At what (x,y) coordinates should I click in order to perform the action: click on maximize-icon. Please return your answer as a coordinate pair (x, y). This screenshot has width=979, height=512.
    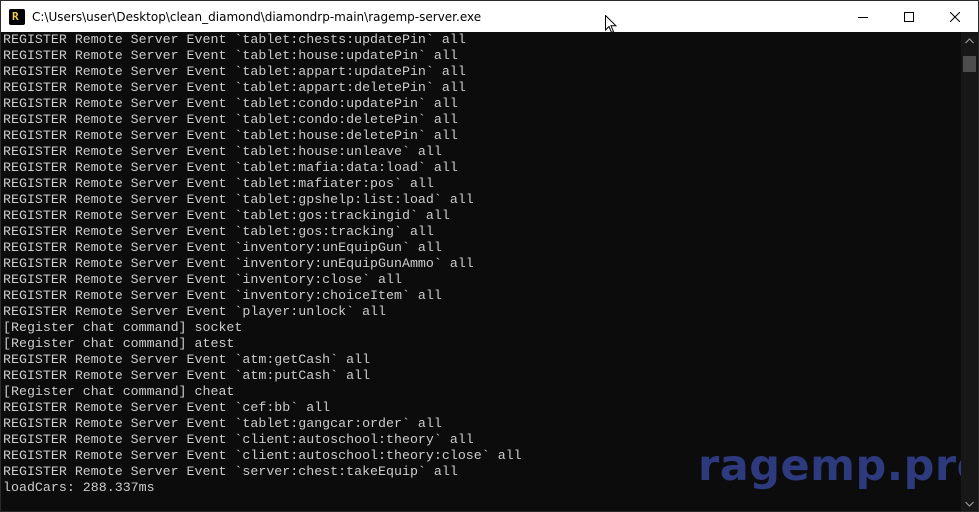
    Looking at the image, I should click on (909, 16).